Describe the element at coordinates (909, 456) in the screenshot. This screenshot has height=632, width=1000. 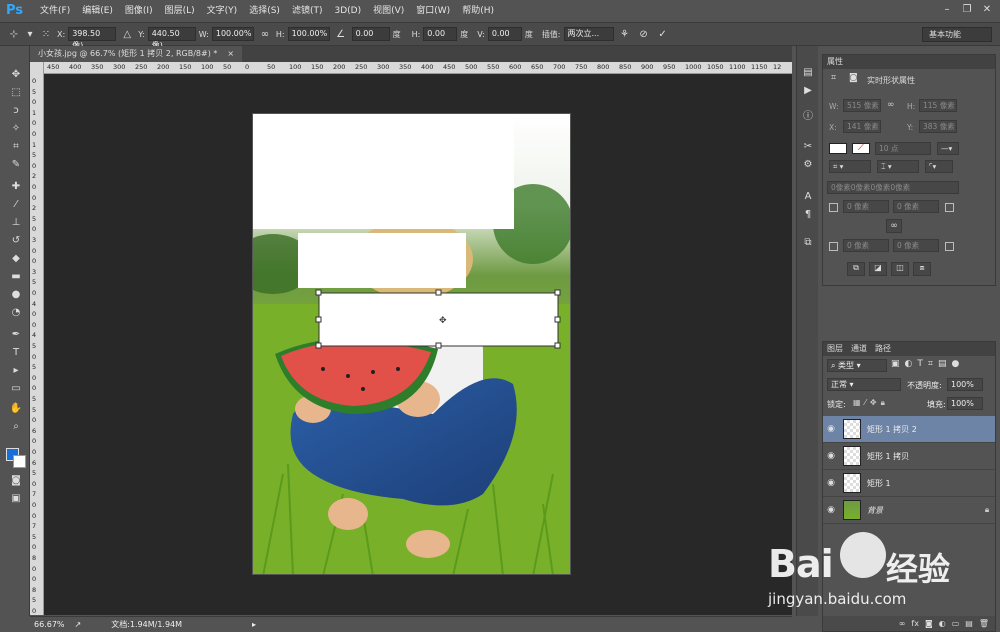
I see `layer-row: ◉ 矩形 1 拷贝` at that location.